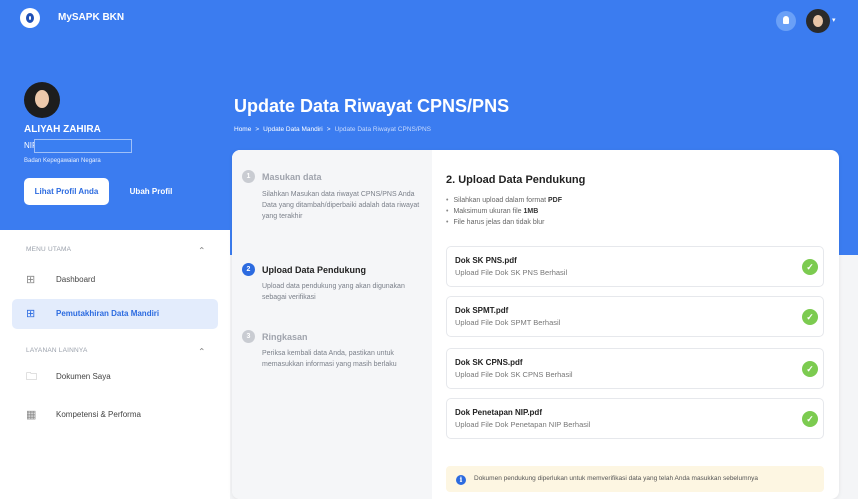 This screenshot has width=858, height=499. What do you see at coordinates (57, 350) in the screenshot?
I see `section-layanan-lainnya: LAYANAN LAINNYA` at bounding box center [57, 350].